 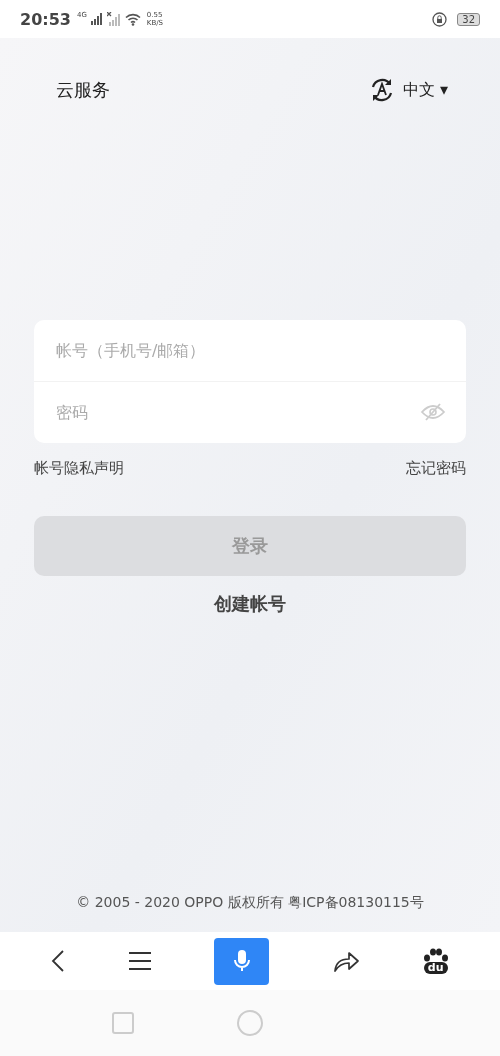 What do you see at coordinates (250, 350) in the screenshot?
I see `account-field: 帐号（手机号/邮箱）` at bounding box center [250, 350].